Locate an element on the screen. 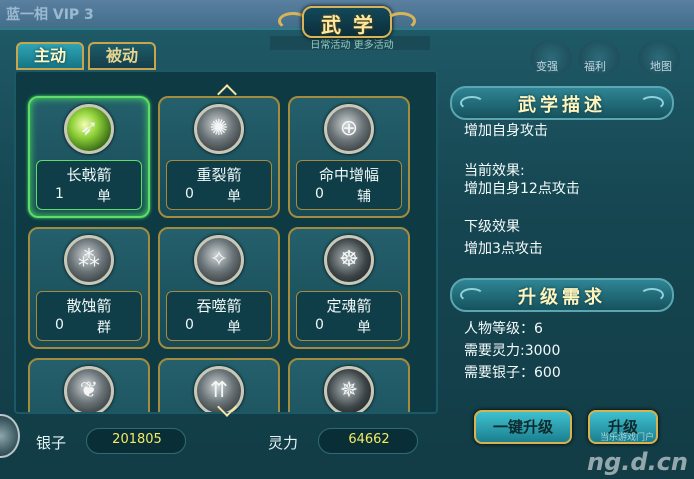 The height and width of the screenshot is (479, 694). skill-info: 命中增幅 0 辅 is located at coordinates (349, 185).